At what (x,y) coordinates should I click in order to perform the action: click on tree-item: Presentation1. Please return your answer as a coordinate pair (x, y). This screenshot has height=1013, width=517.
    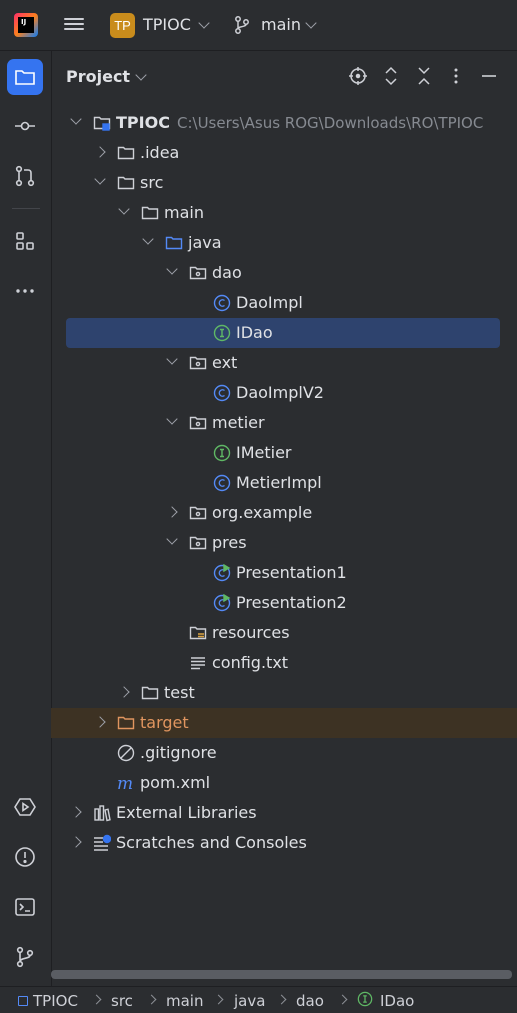
    Looking at the image, I should click on (284, 573).